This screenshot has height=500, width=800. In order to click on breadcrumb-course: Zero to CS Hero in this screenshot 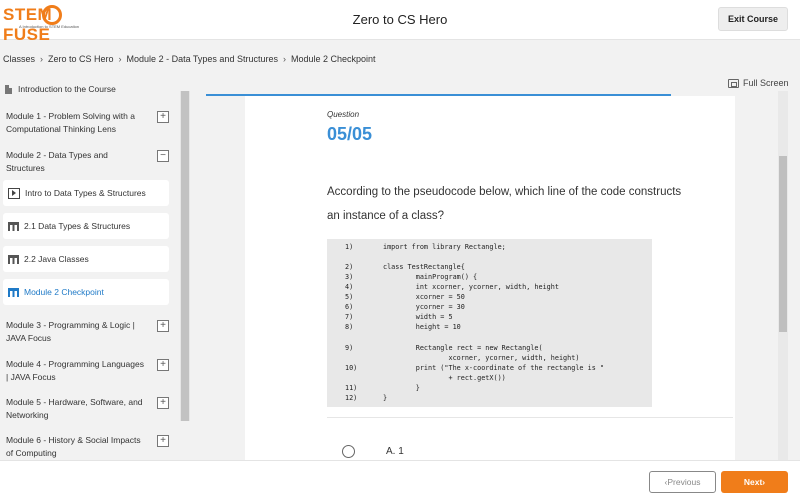, I will do `click(81, 59)`.